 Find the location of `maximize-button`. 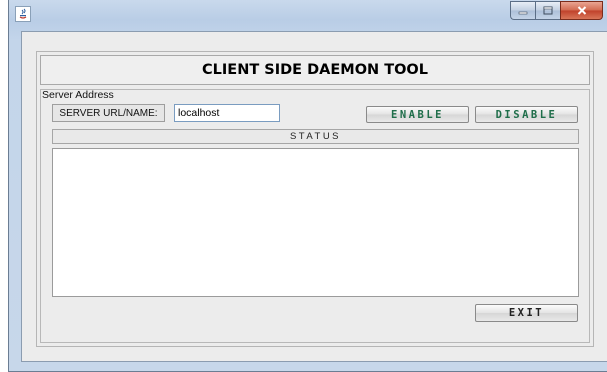

maximize-button is located at coordinates (547, 10).